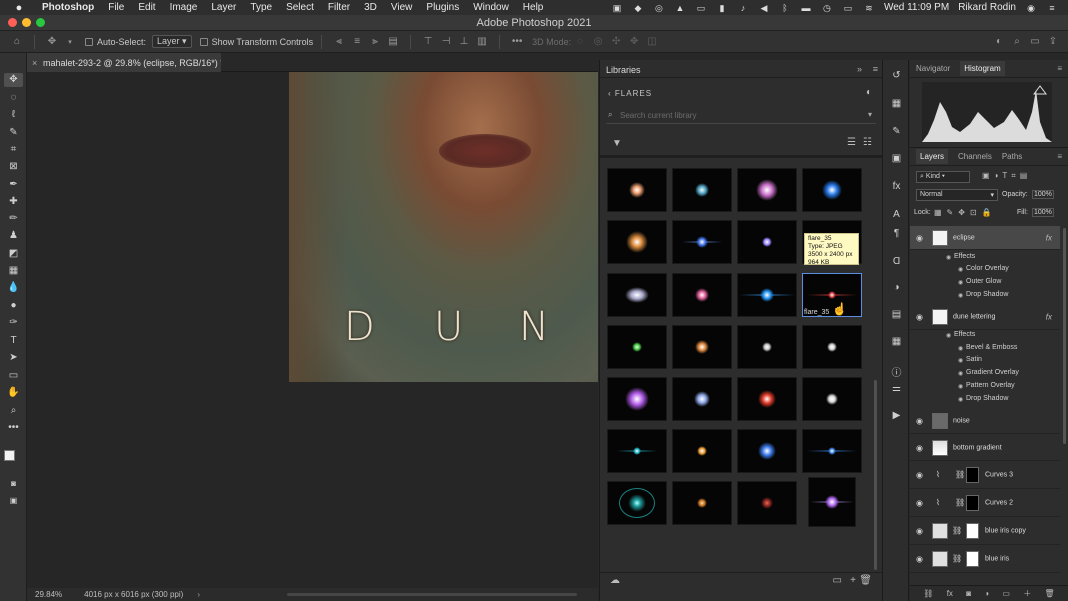 This screenshot has height=601, width=1068. I want to click on effect-row: ◉ Bevel & Emboss, so click(985, 349).